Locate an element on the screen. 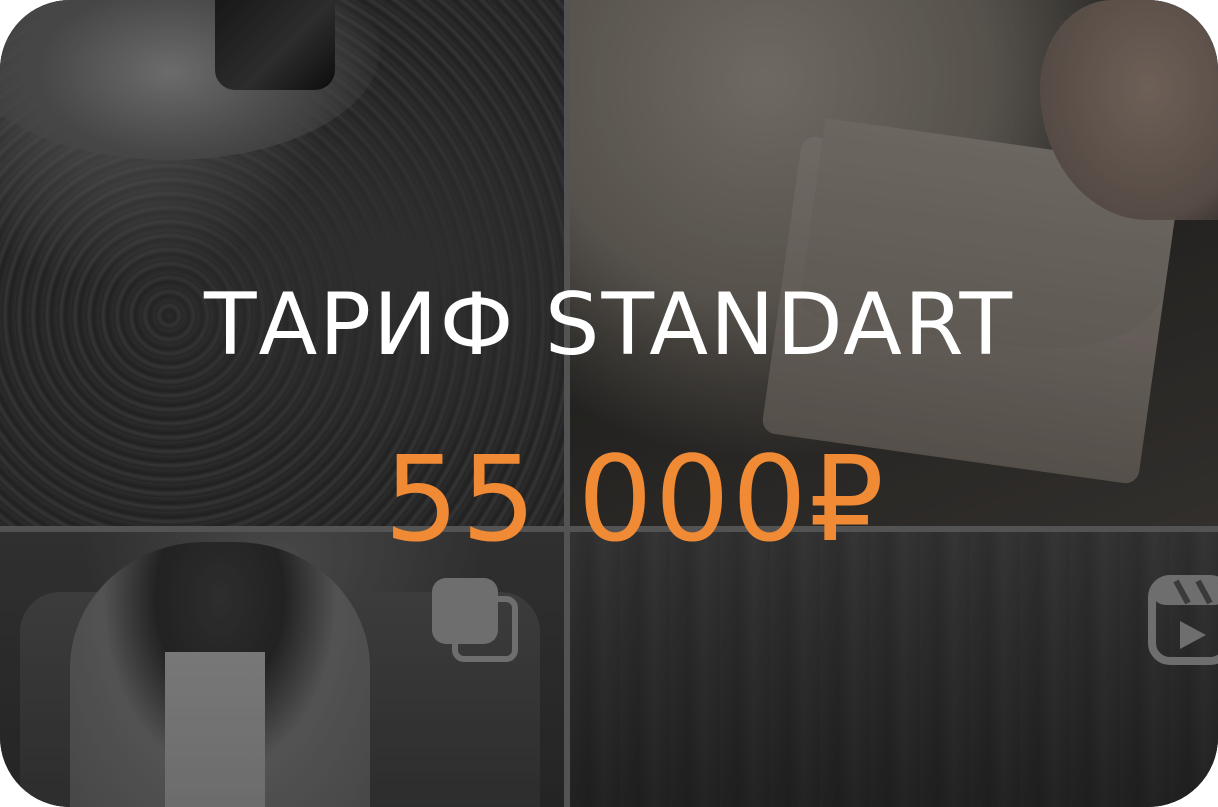 The image size is (1218, 807). reels-icon is located at coordinates (1183, 620).